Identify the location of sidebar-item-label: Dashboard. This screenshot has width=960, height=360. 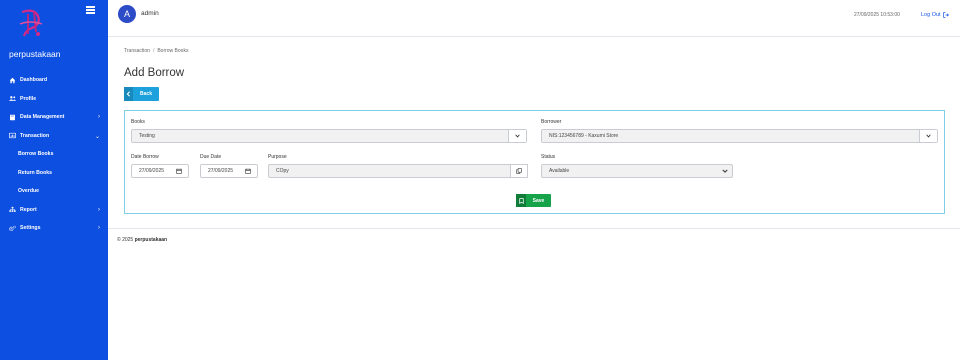
(34, 80).